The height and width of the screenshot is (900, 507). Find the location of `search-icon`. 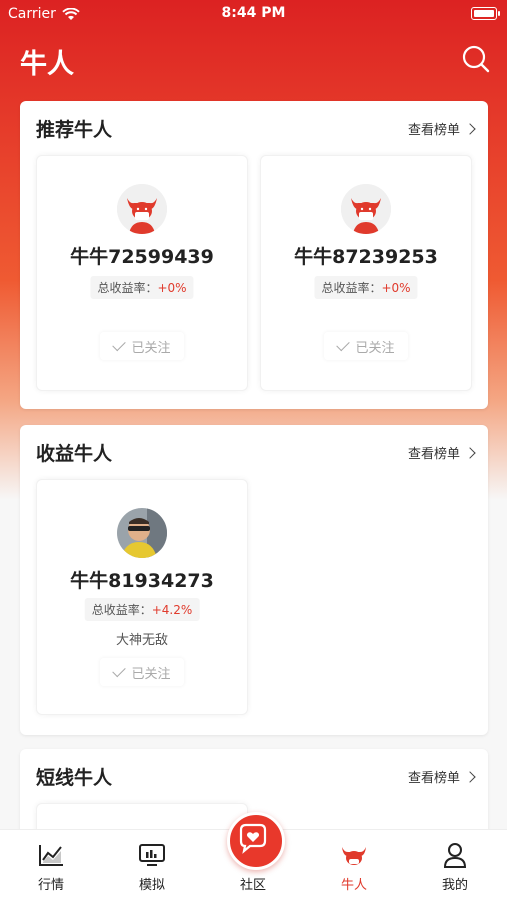

search-icon is located at coordinates (476, 59).